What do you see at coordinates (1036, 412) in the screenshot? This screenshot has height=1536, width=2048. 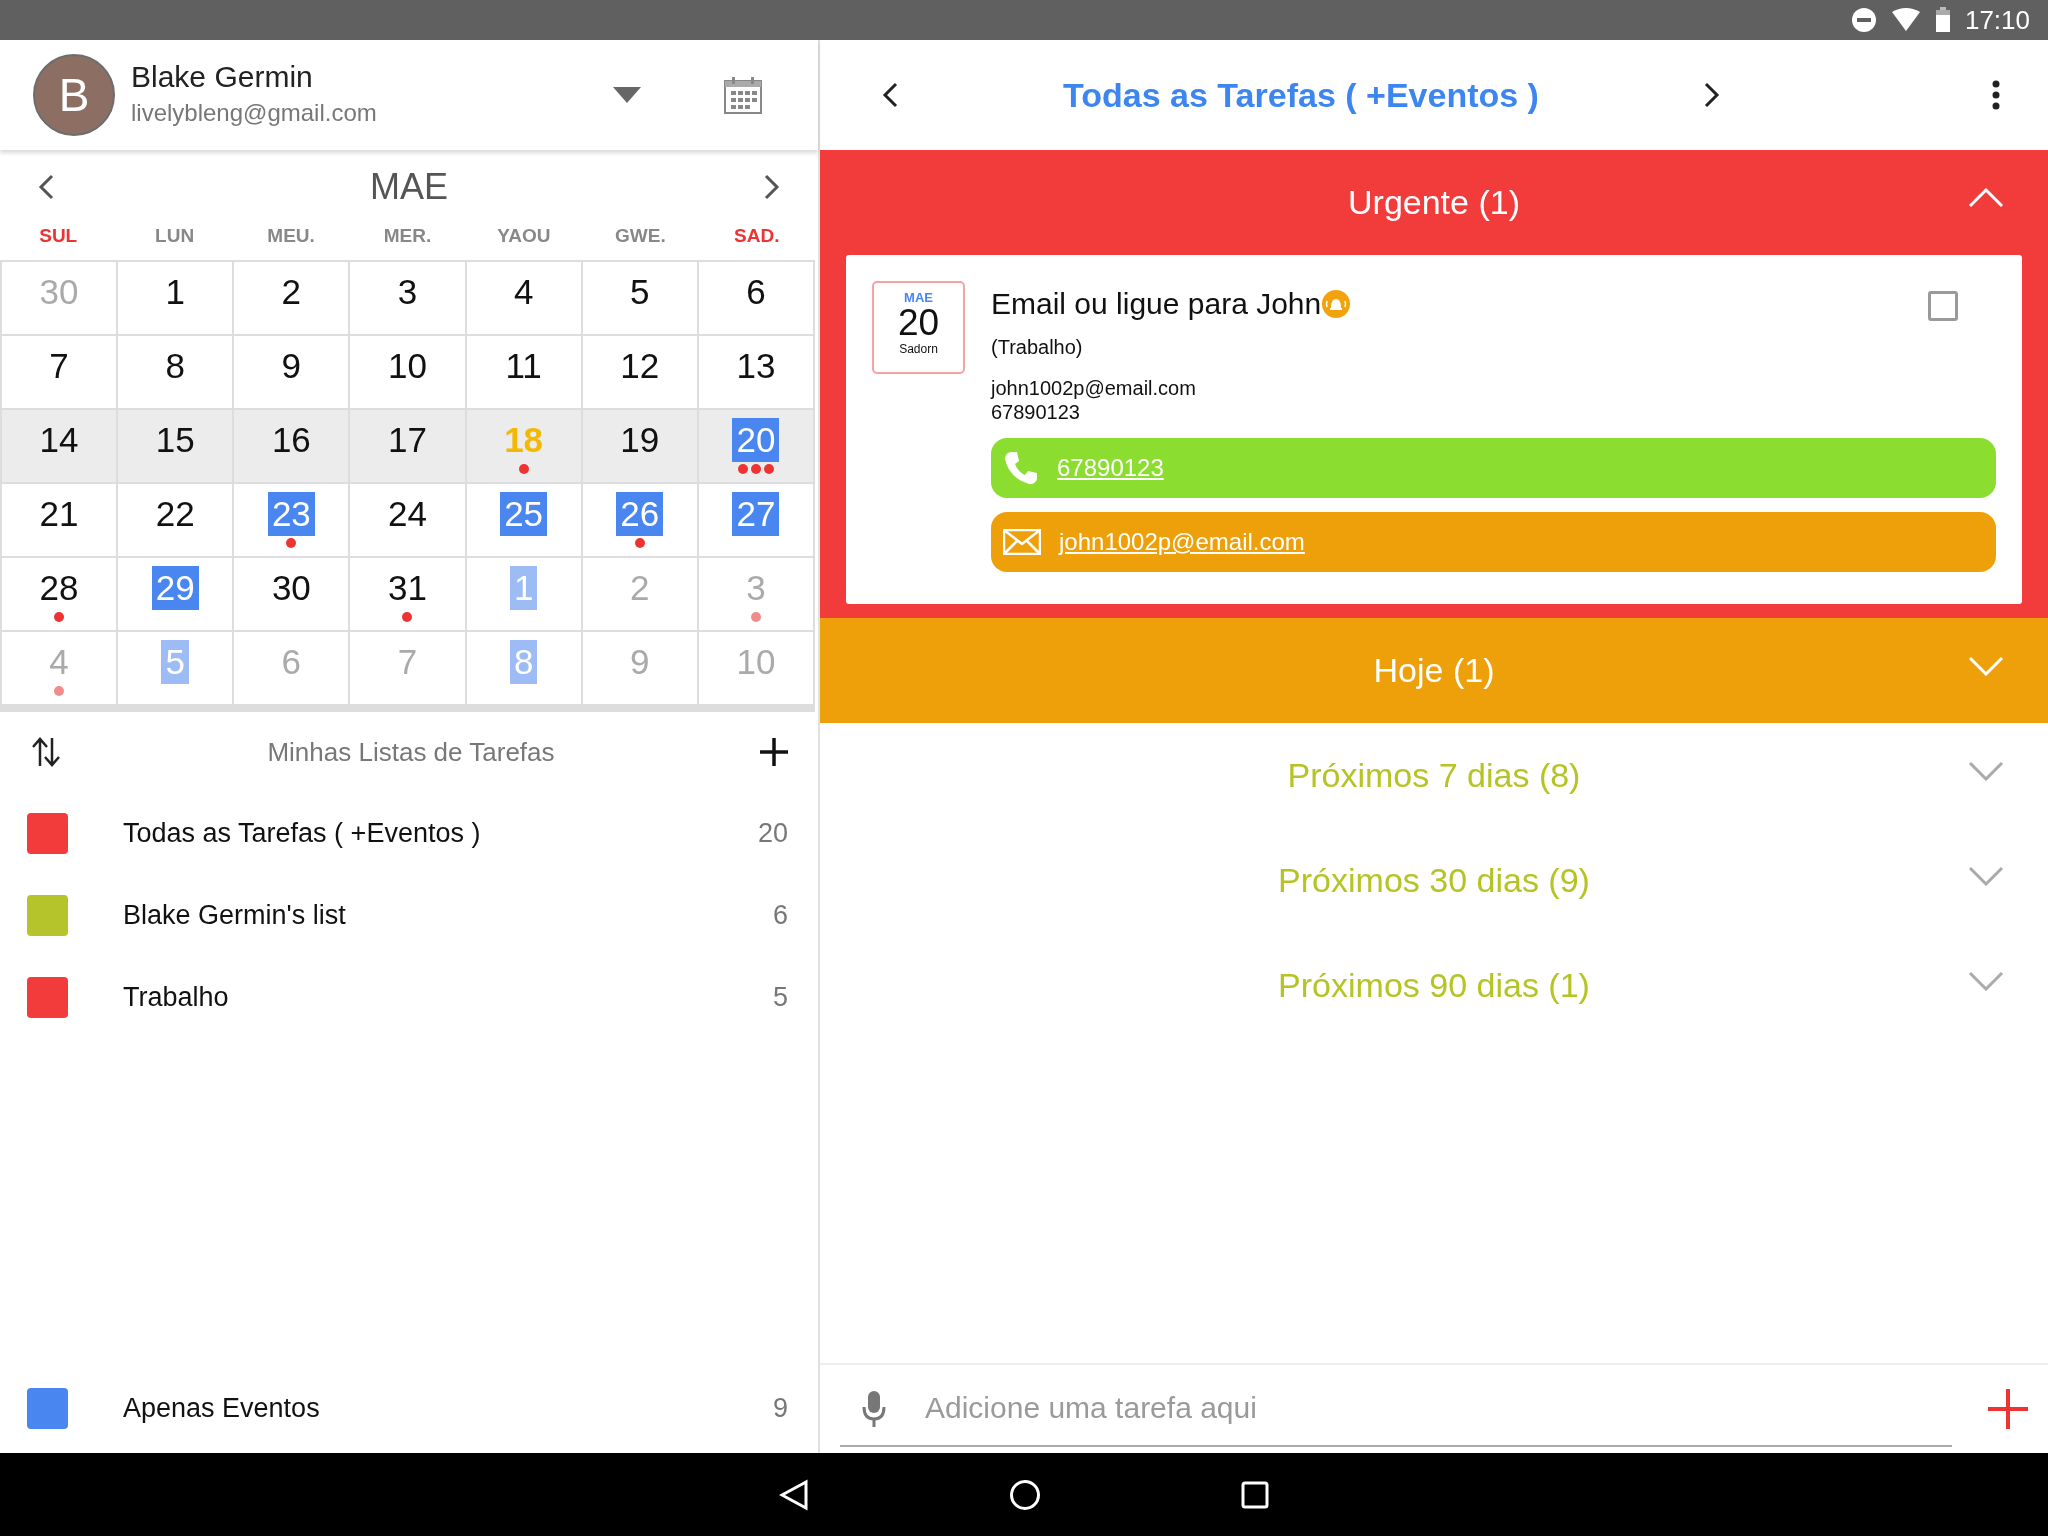 I see `task-detail: 67890123` at bounding box center [1036, 412].